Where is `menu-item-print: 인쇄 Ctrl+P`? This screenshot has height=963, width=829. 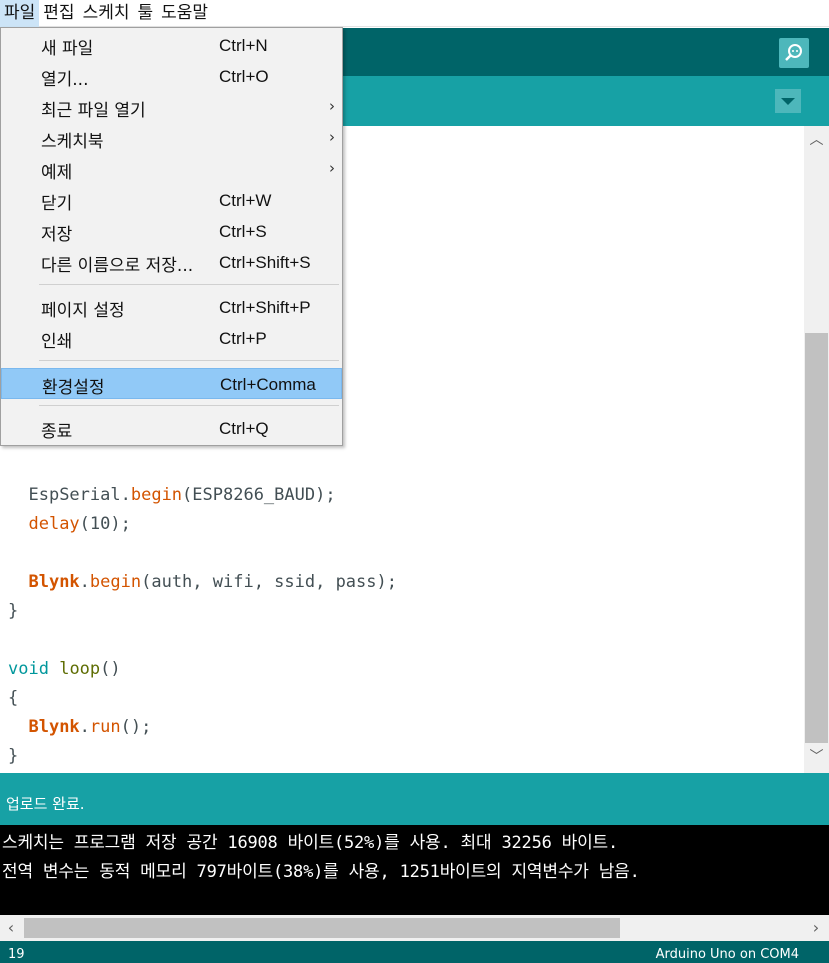
menu-item-print: 인쇄 Ctrl+P is located at coordinates (171, 338).